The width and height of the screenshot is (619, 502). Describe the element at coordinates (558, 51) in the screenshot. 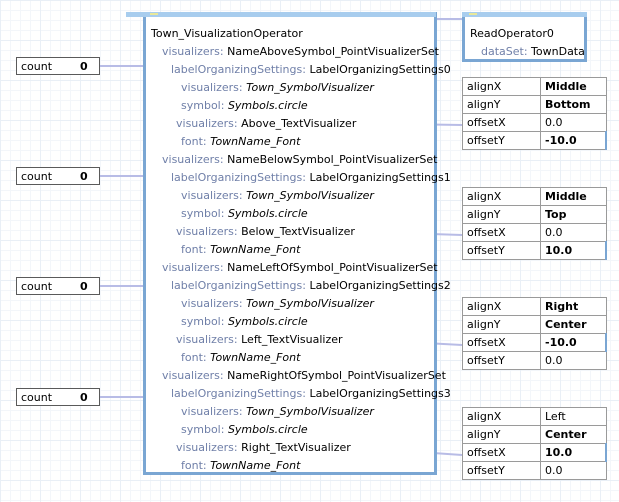

I see `property-value: TownData` at that location.